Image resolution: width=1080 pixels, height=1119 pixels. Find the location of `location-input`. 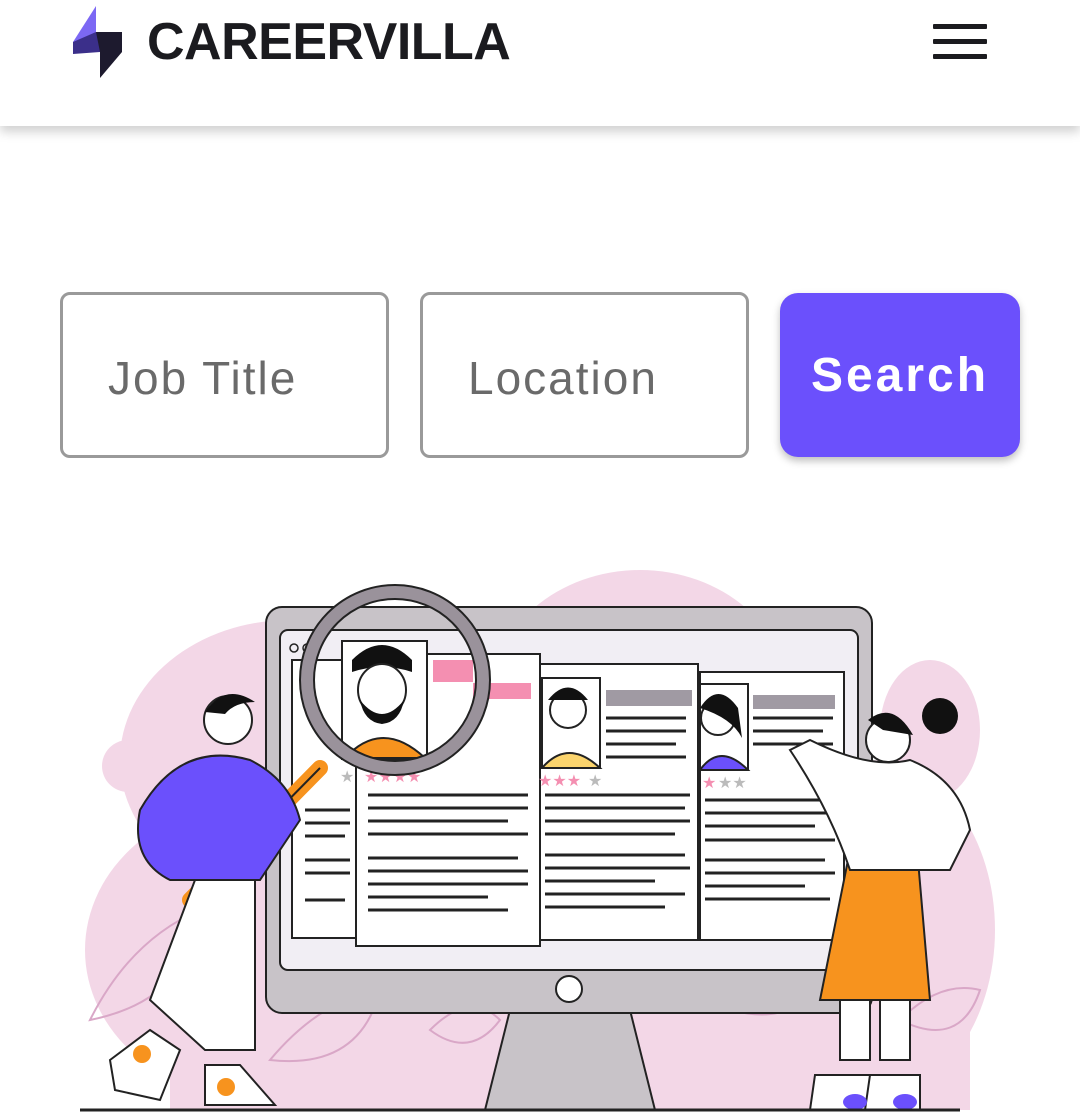

location-input is located at coordinates (584, 375).